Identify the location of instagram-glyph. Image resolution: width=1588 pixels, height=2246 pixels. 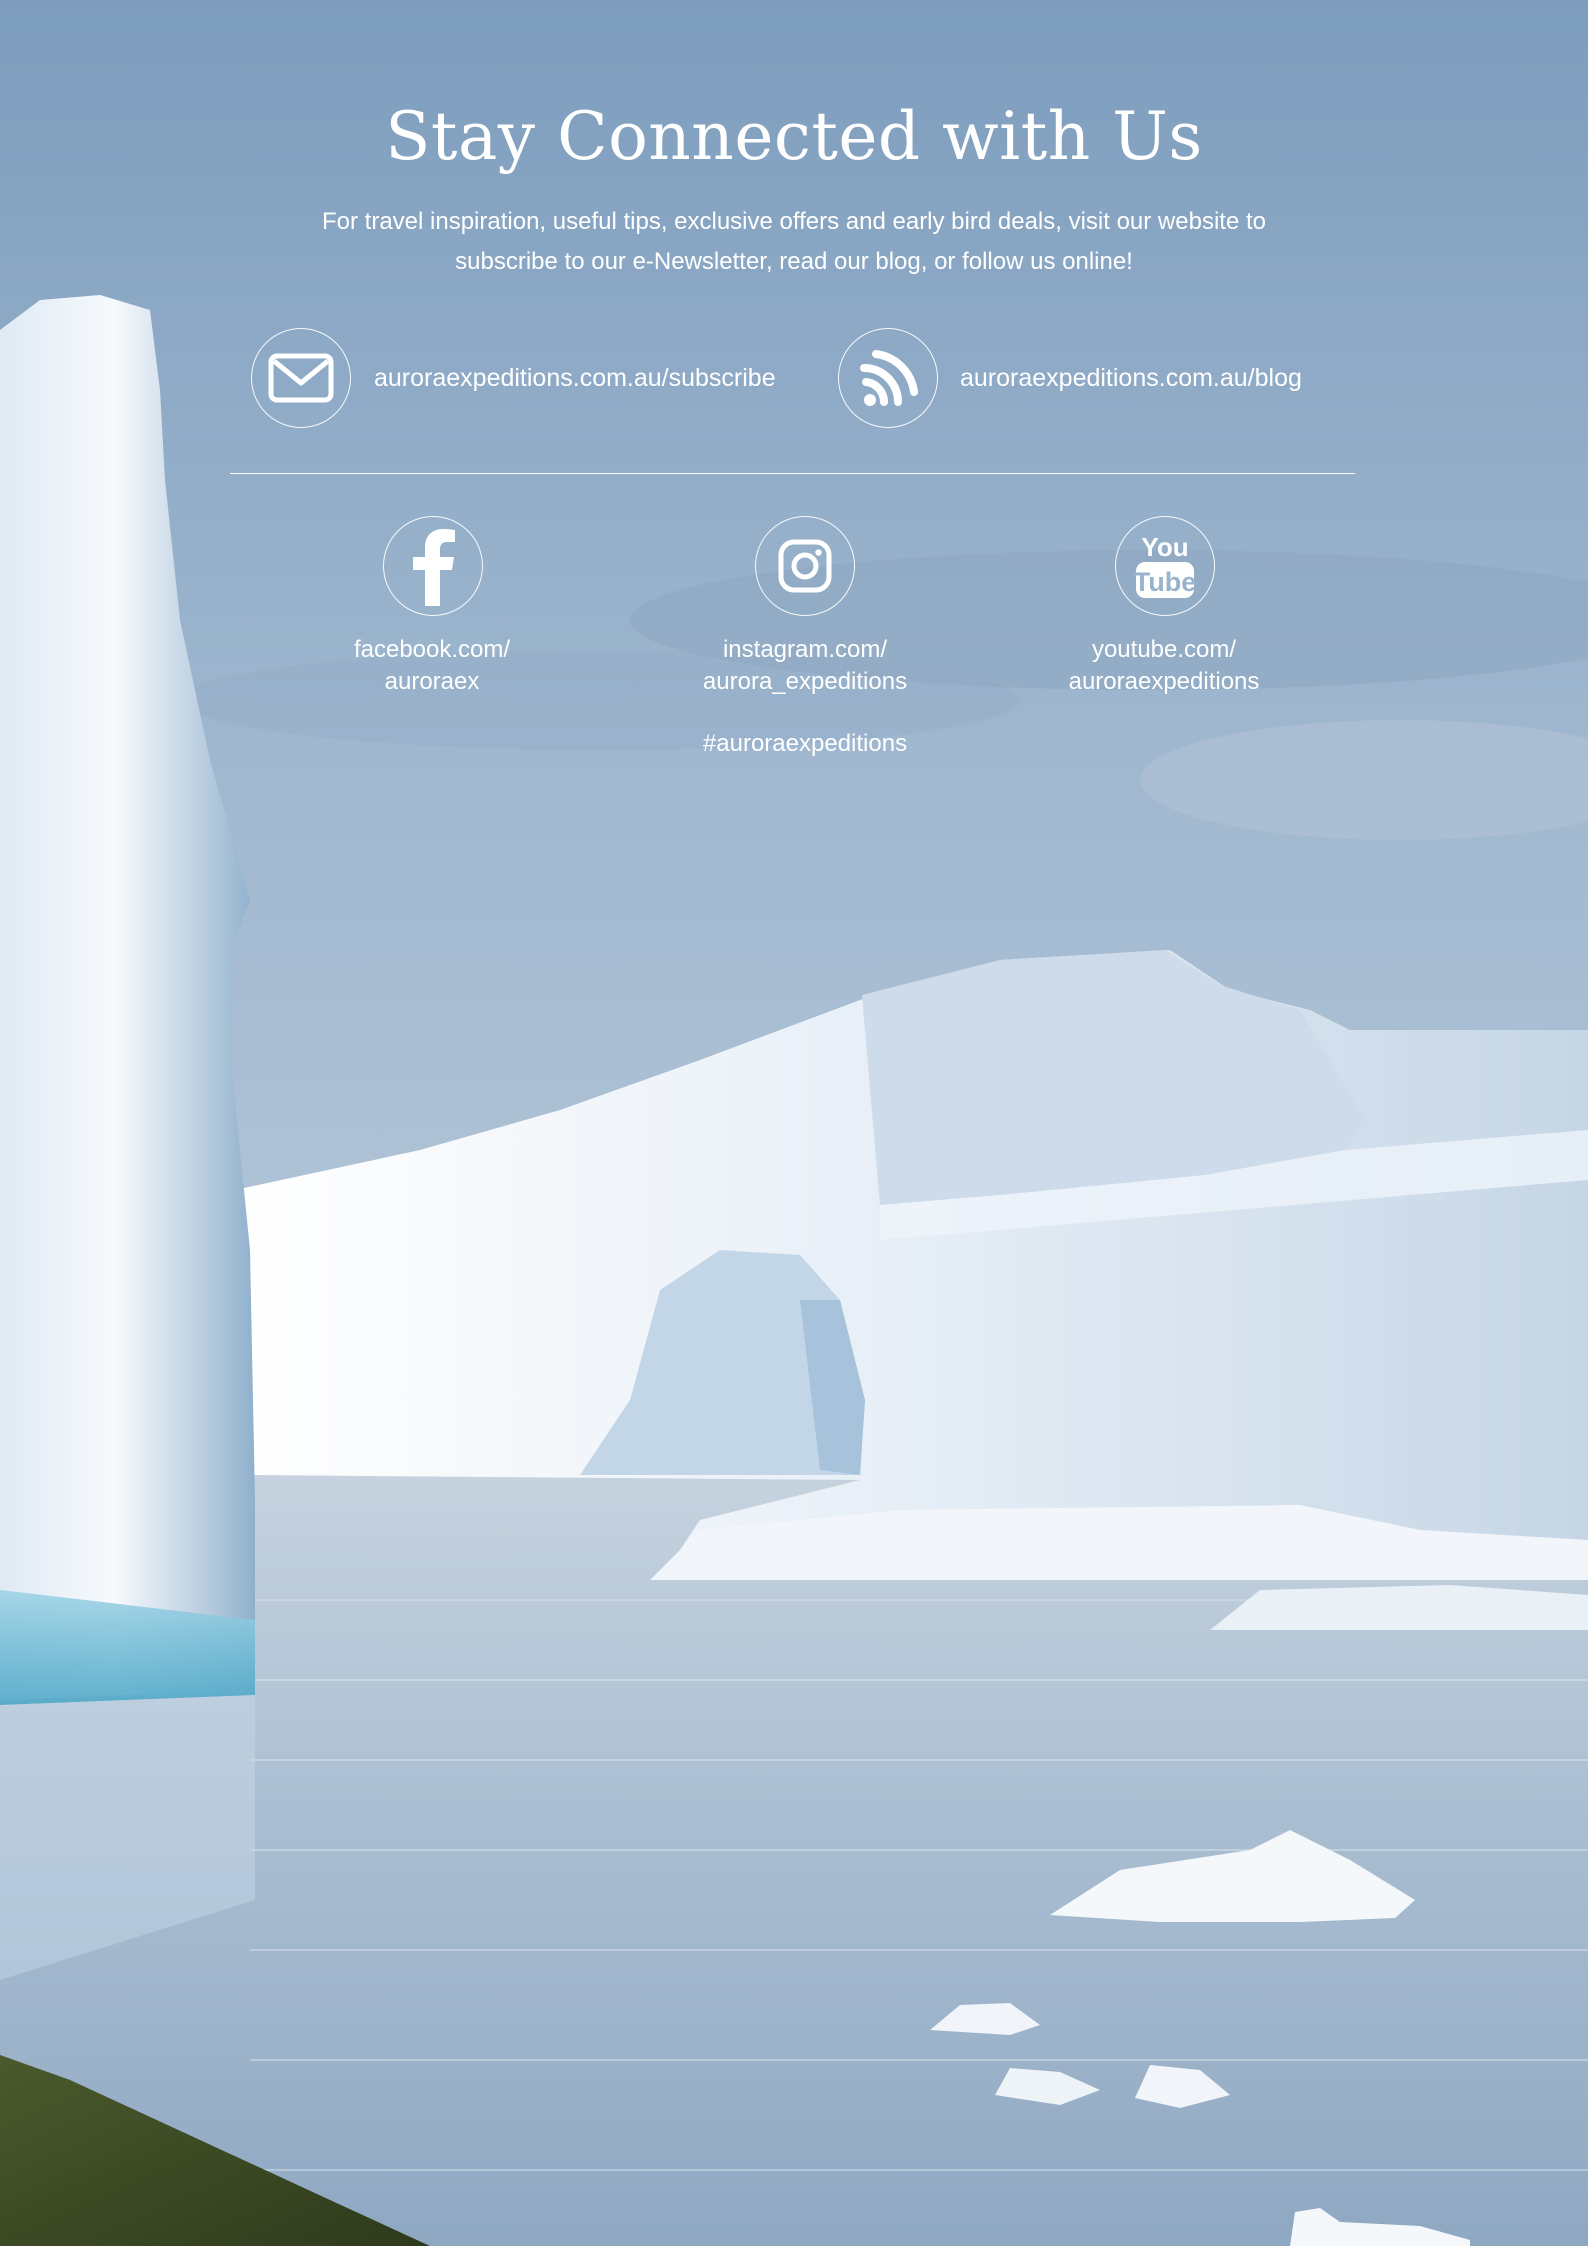
(805, 566).